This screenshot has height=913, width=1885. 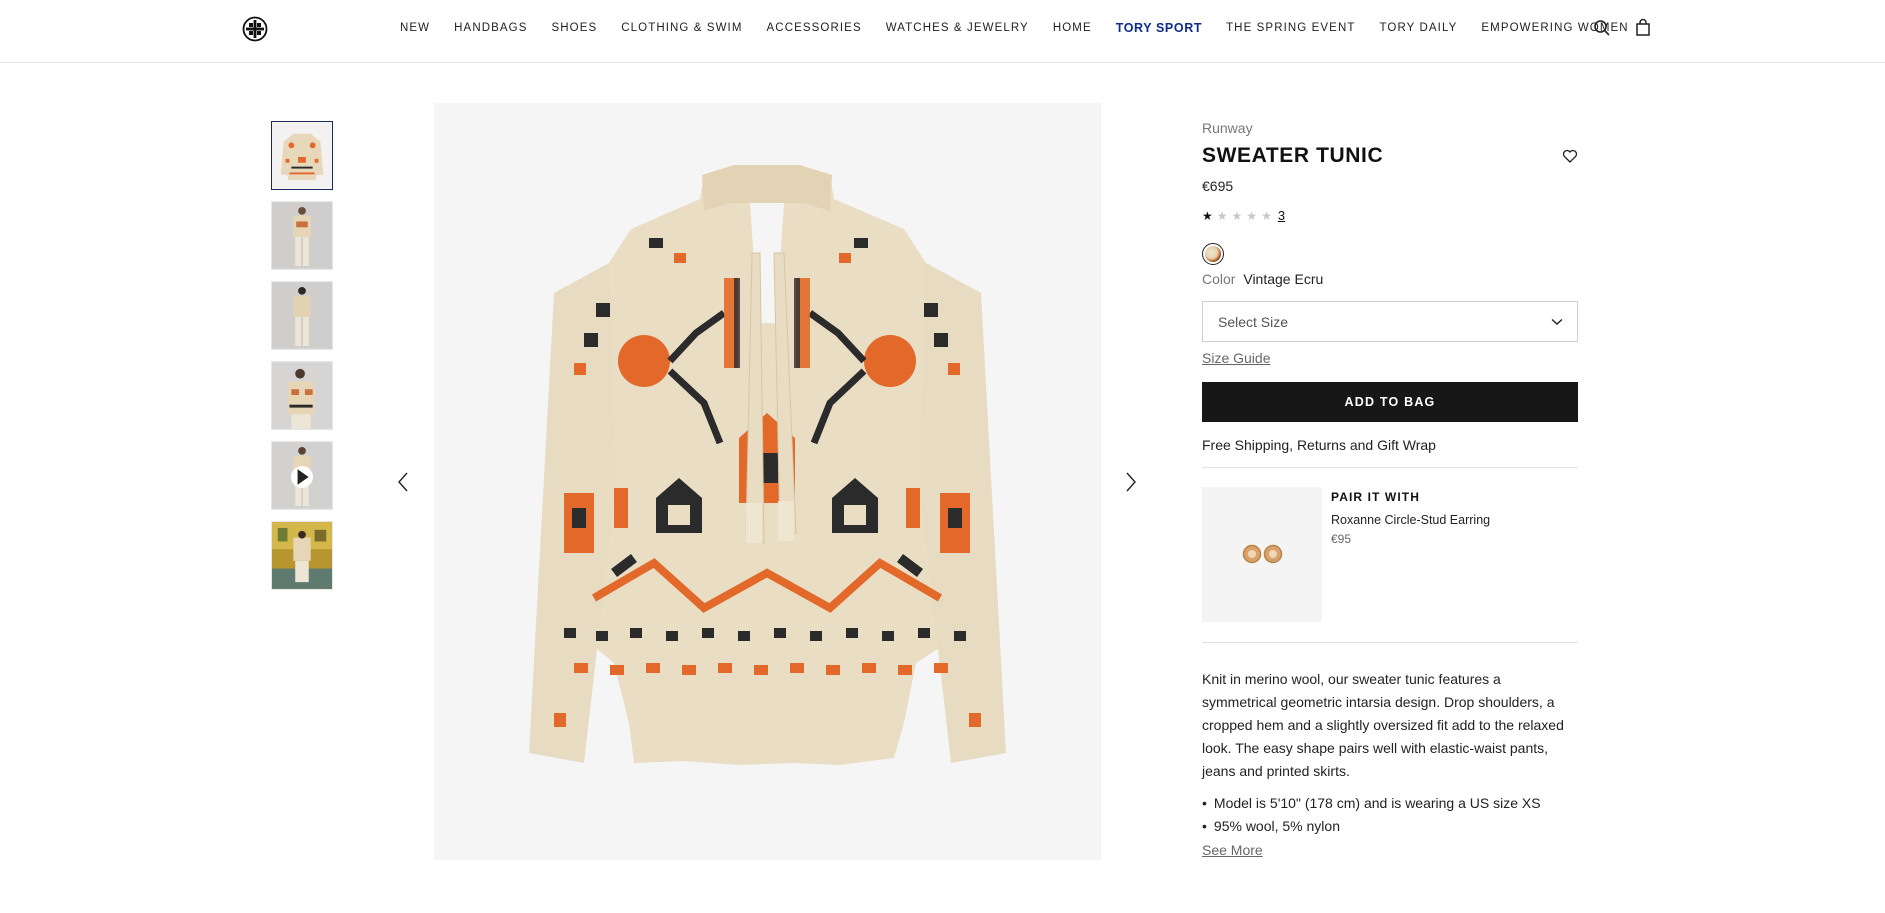 What do you see at coordinates (1293, 155) in the screenshot?
I see `product-title: SWEATER TUNIC` at bounding box center [1293, 155].